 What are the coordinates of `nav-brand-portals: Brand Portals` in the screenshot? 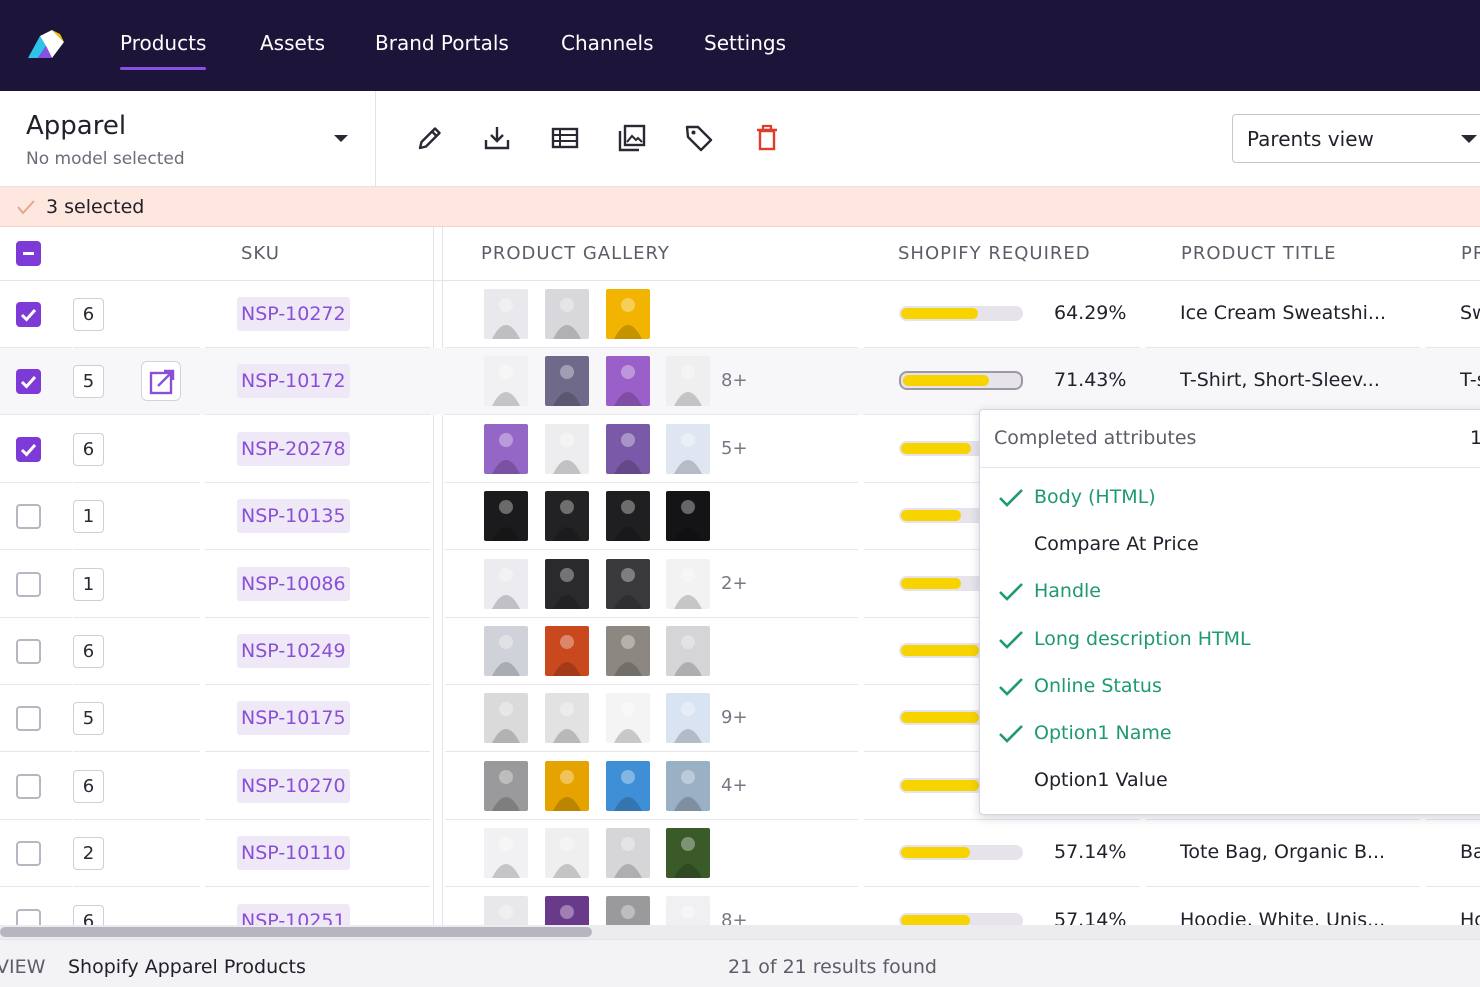 It's located at (442, 43).